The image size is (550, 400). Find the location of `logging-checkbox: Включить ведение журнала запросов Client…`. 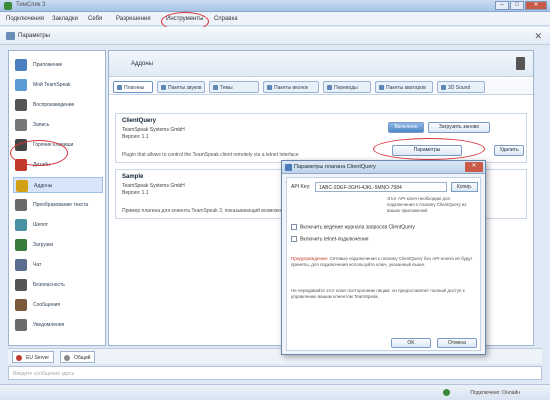

logging-checkbox: Включить ведение журнала запросов Client… is located at coordinates (353, 227).